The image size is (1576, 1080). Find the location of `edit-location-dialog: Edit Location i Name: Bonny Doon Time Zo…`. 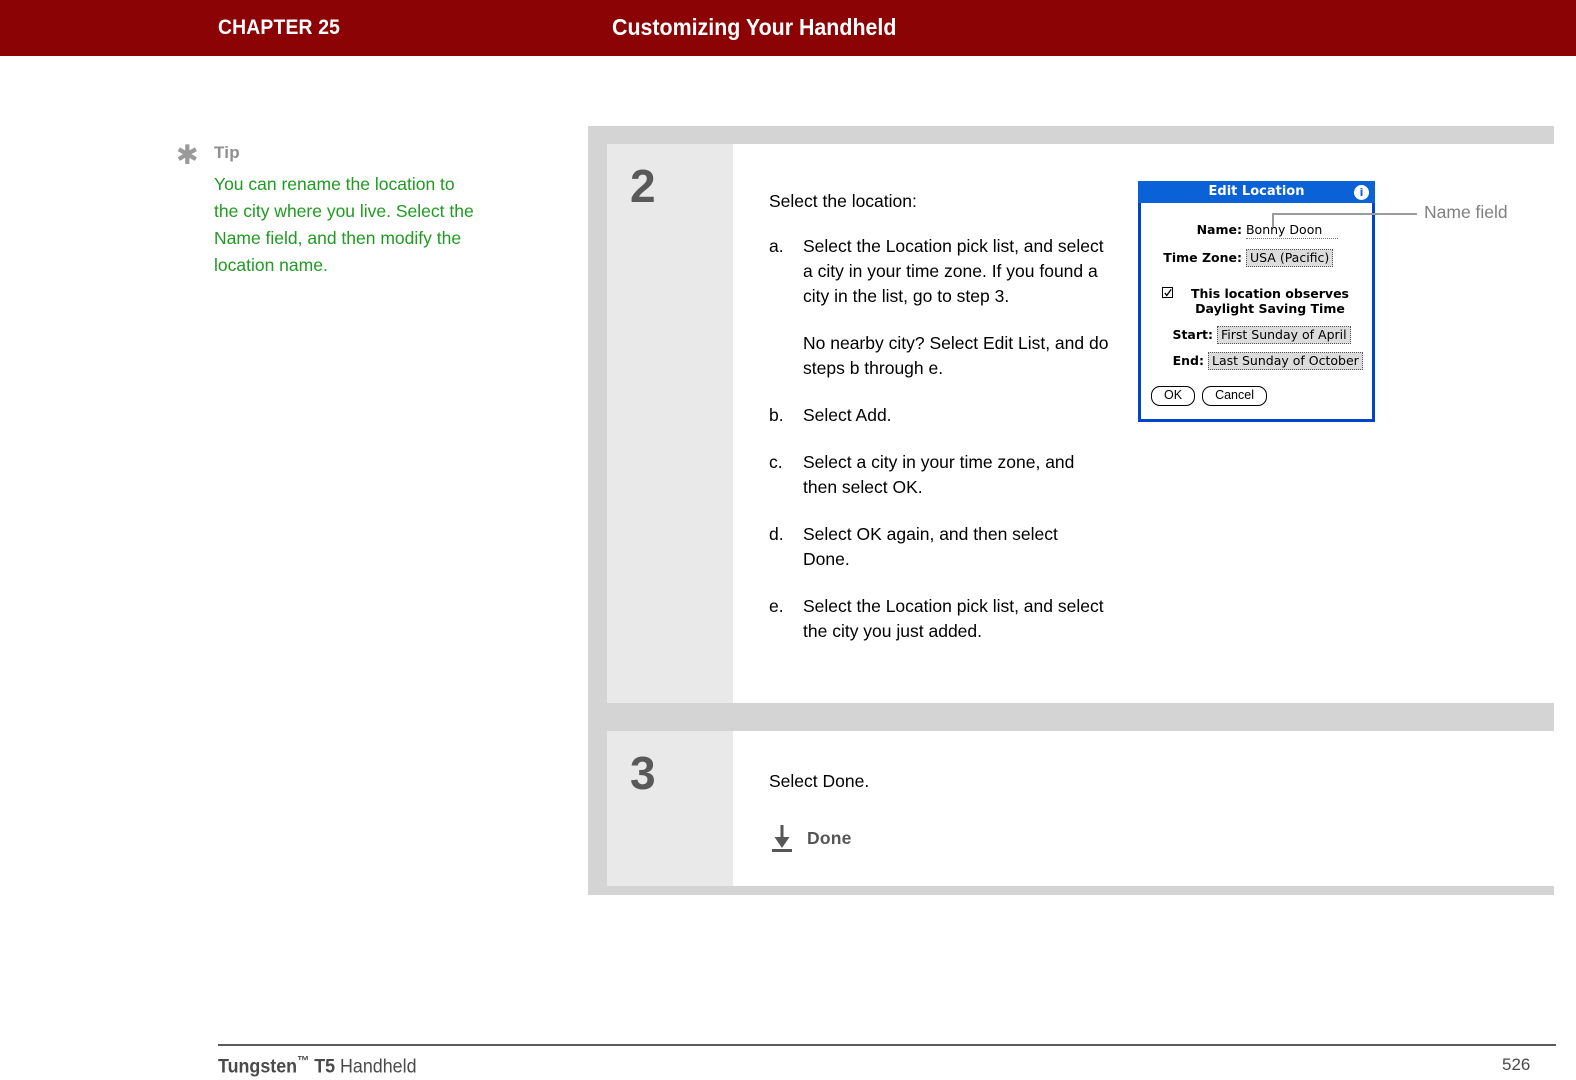

edit-location-dialog: Edit Location i Name: Bonny Doon Time Zo… is located at coordinates (1256, 301).